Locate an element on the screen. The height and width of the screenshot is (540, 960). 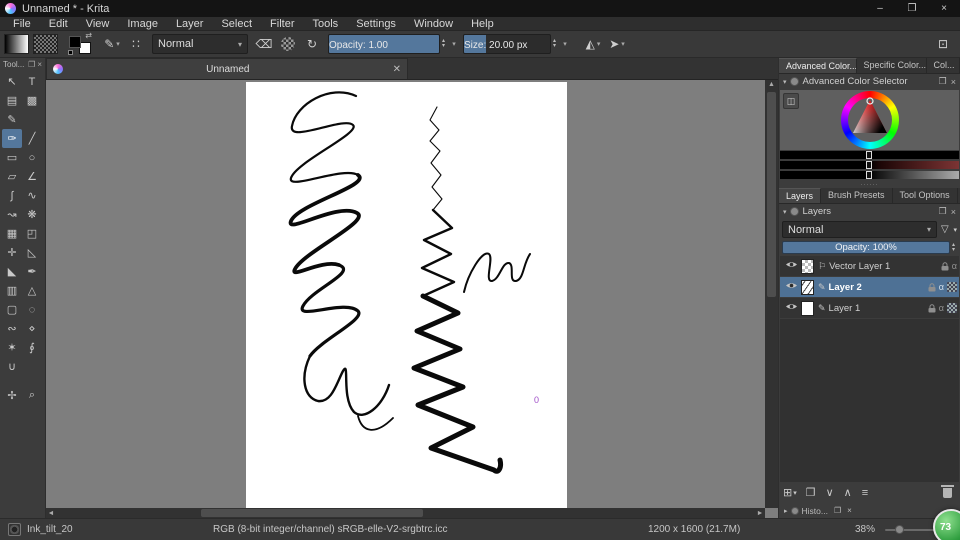
menu-window: Window is located at coordinates (433, 24).